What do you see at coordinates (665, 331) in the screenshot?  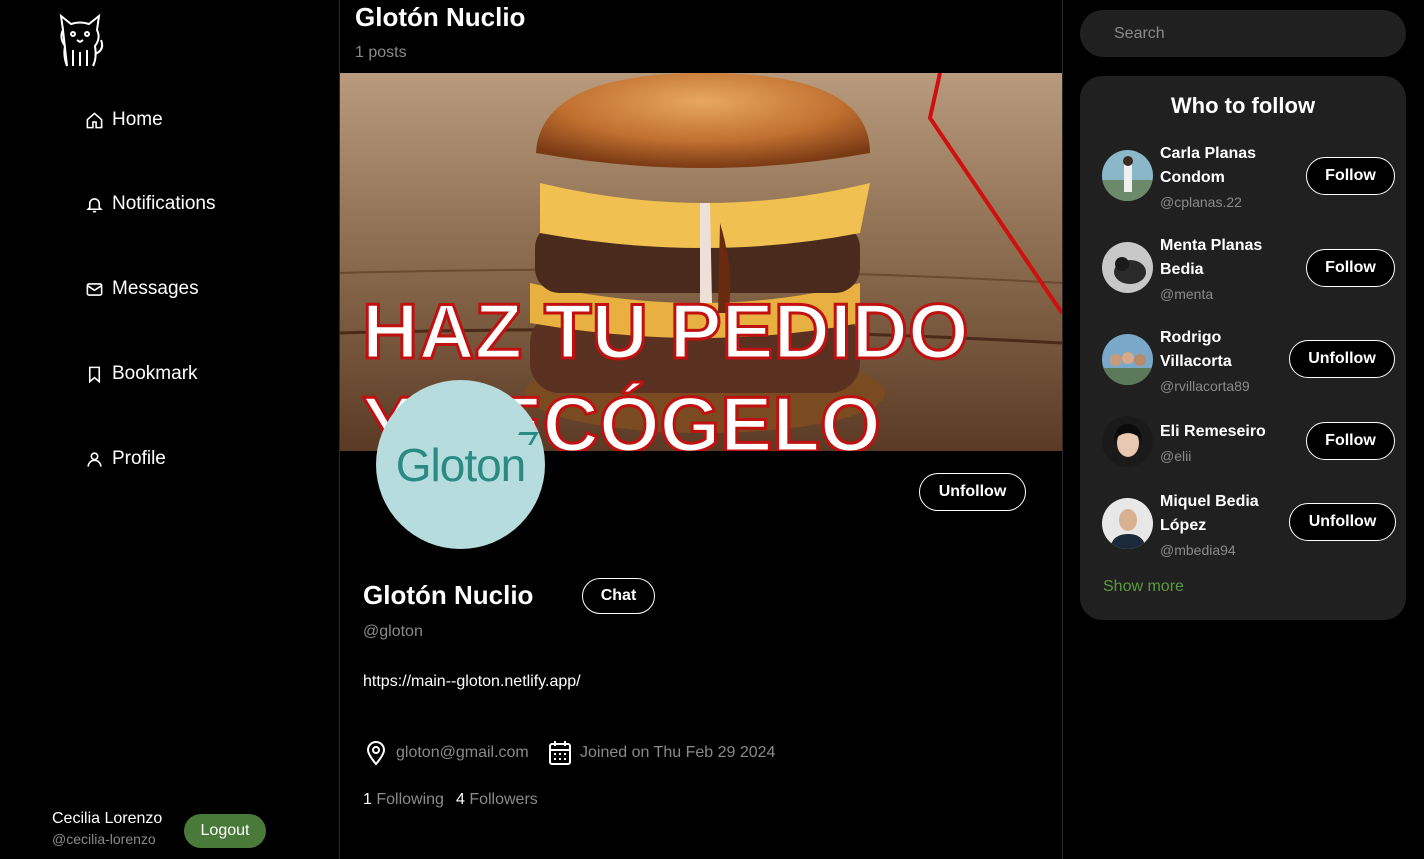 I see `banner-text-line1: HAZ TU PEDIDO` at bounding box center [665, 331].